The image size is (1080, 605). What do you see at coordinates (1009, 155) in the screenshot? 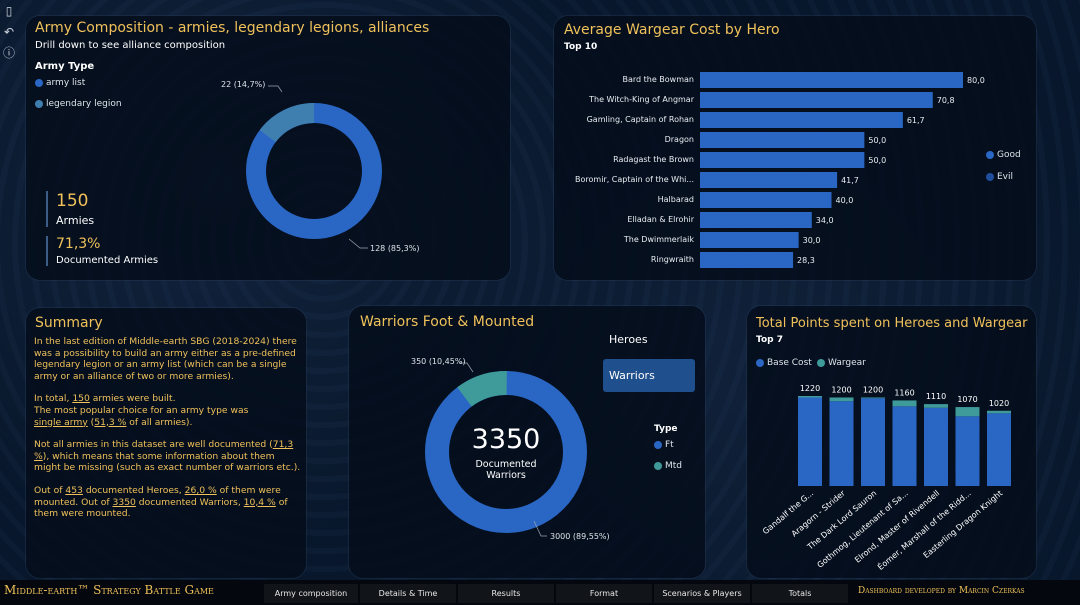
I see `legend-label: Good` at bounding box center [1009, 155].